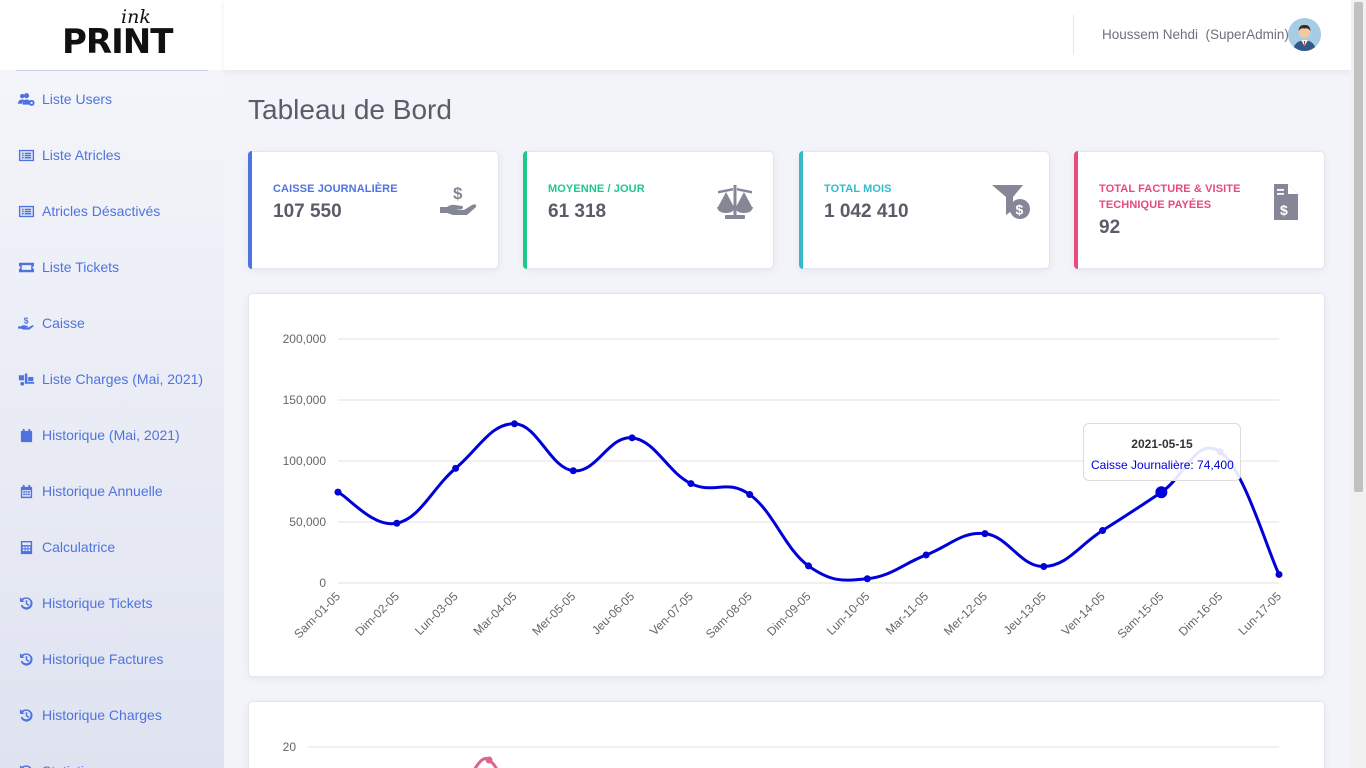 The width and height of the screenshot is (1366, 768). I want to click on chart-x-tick-label: Mer-05-05, so click(553, 613).